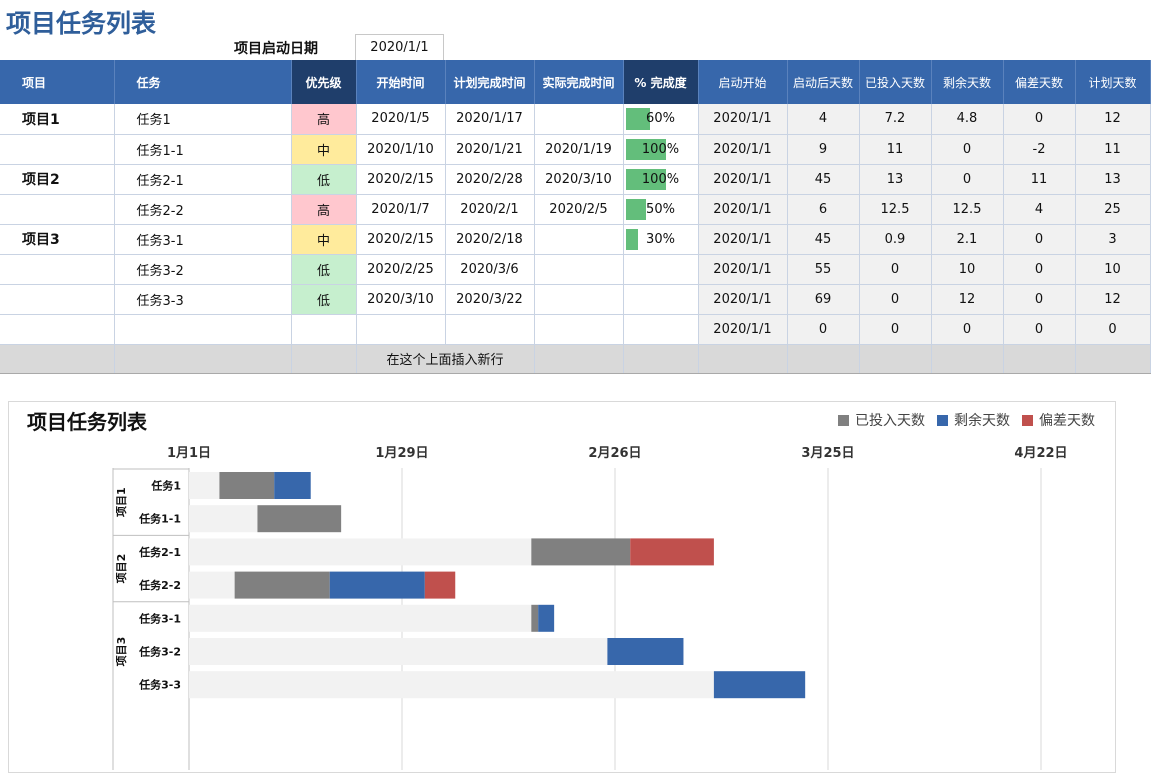  Describe the element at coordinates (490, 329) in the screenshot. I see `cell-plan-end` at that location.